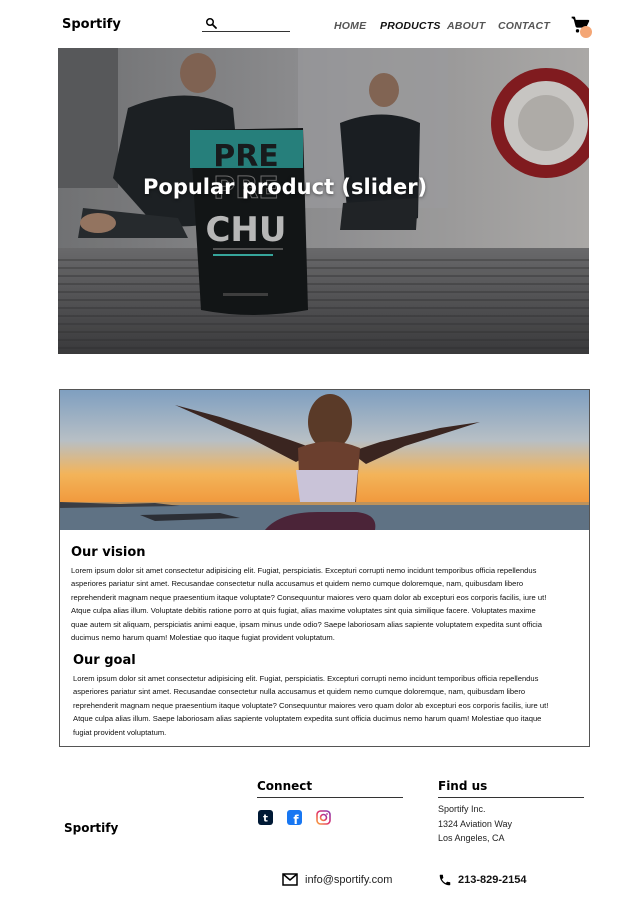 This screenshot has height=904, width=644. I want to click on email-link: info@sportify.com, so click(348, 880).